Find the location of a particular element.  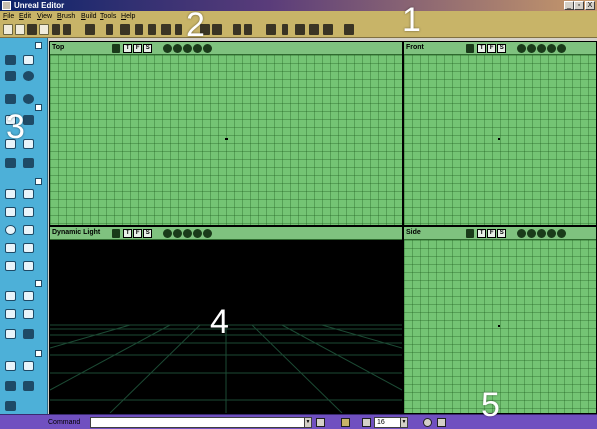

stair-builder-icon is located at coordinates (28, 230).